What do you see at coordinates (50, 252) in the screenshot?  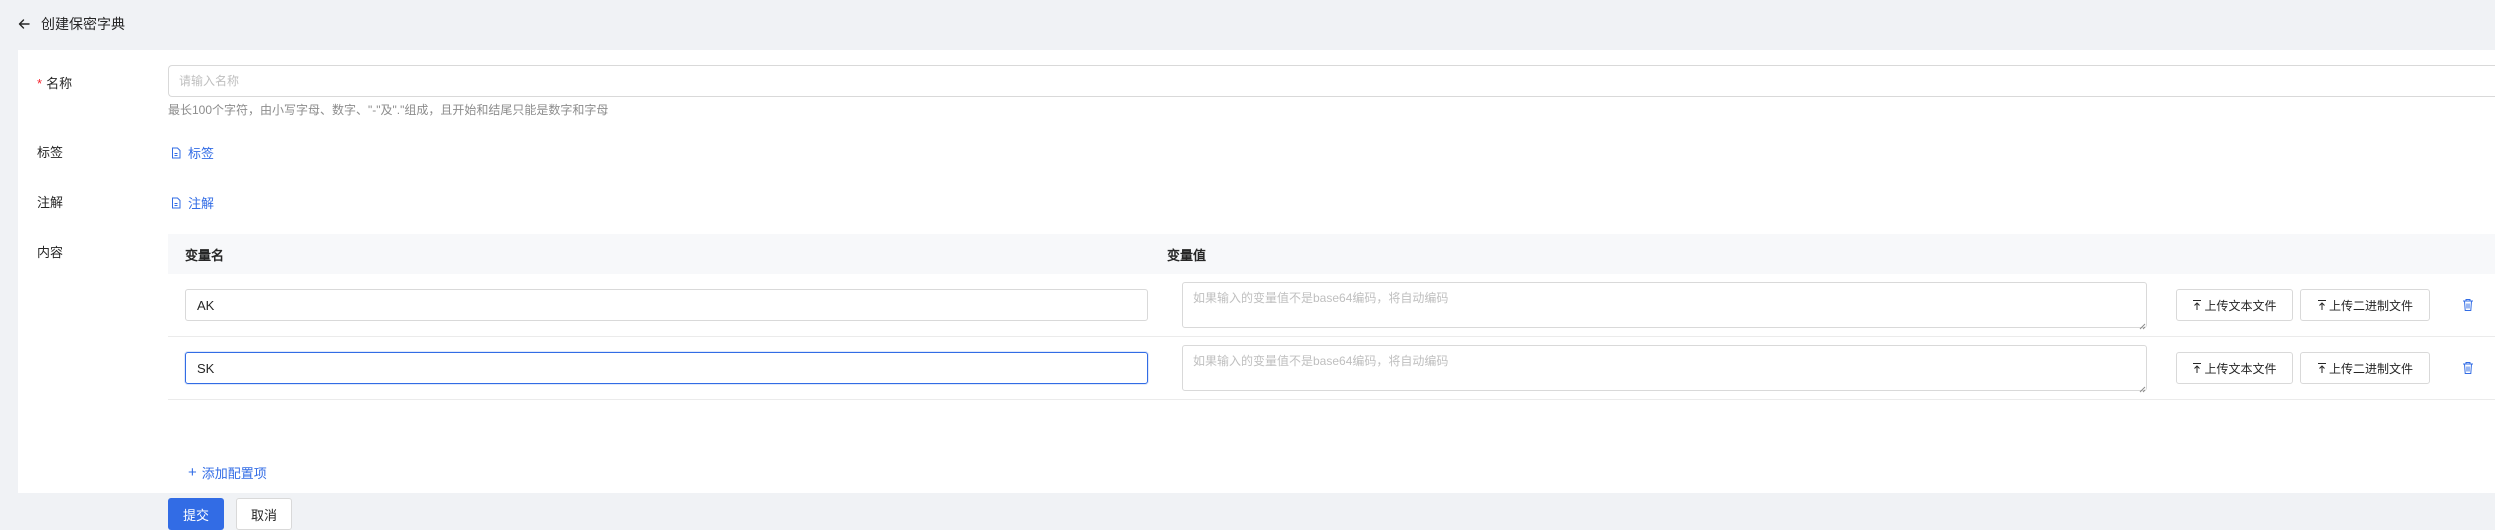 I see `content-label: 内容` at bounding box center [50, 252].